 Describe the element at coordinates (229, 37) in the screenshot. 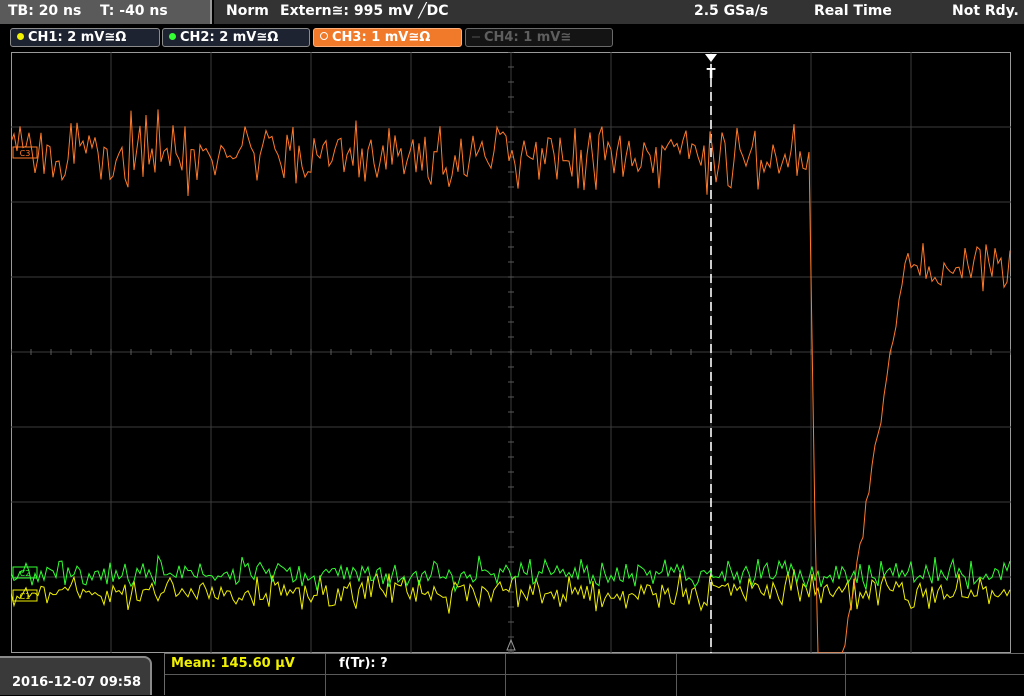

I see `channel-label: CH2: 2 mV≅Ω` at that location.